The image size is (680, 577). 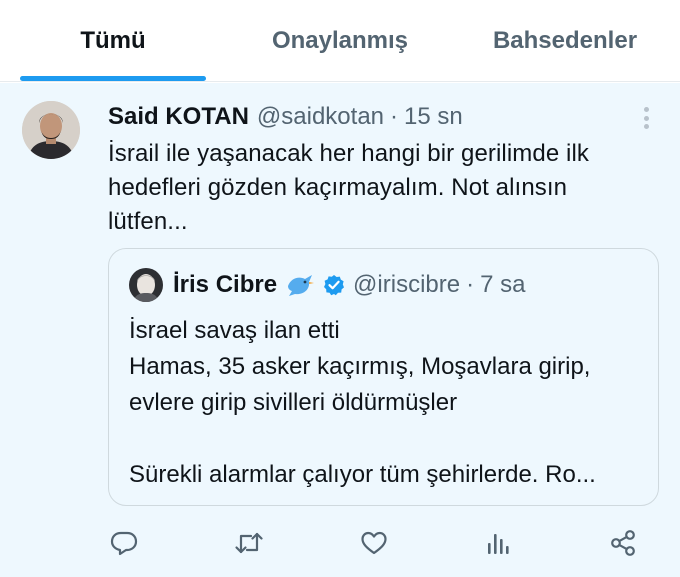 I want to click on bird-emoji-icon, so click(x=300, y=285).